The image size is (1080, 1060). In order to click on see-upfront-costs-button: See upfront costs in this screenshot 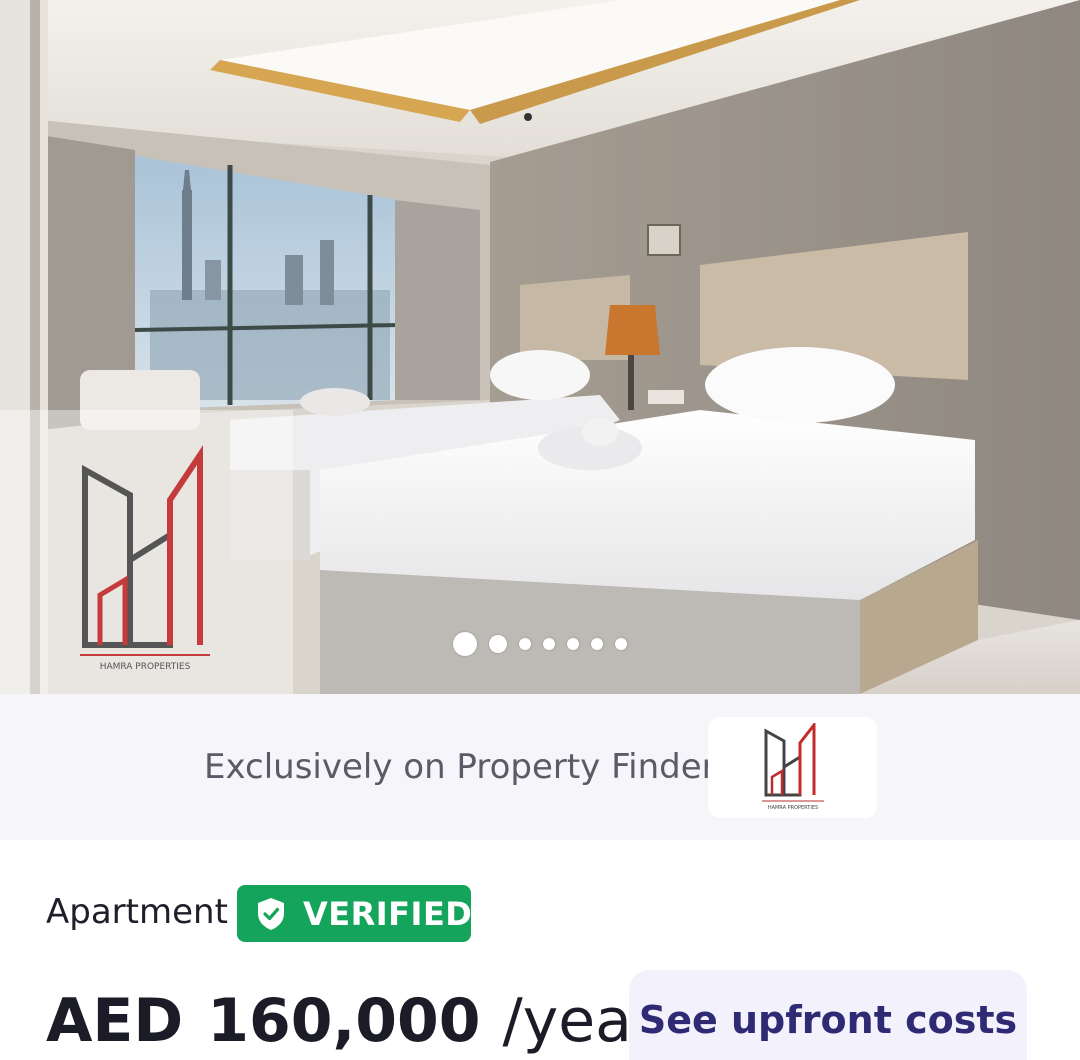, I will do `click(828, 1015)`.